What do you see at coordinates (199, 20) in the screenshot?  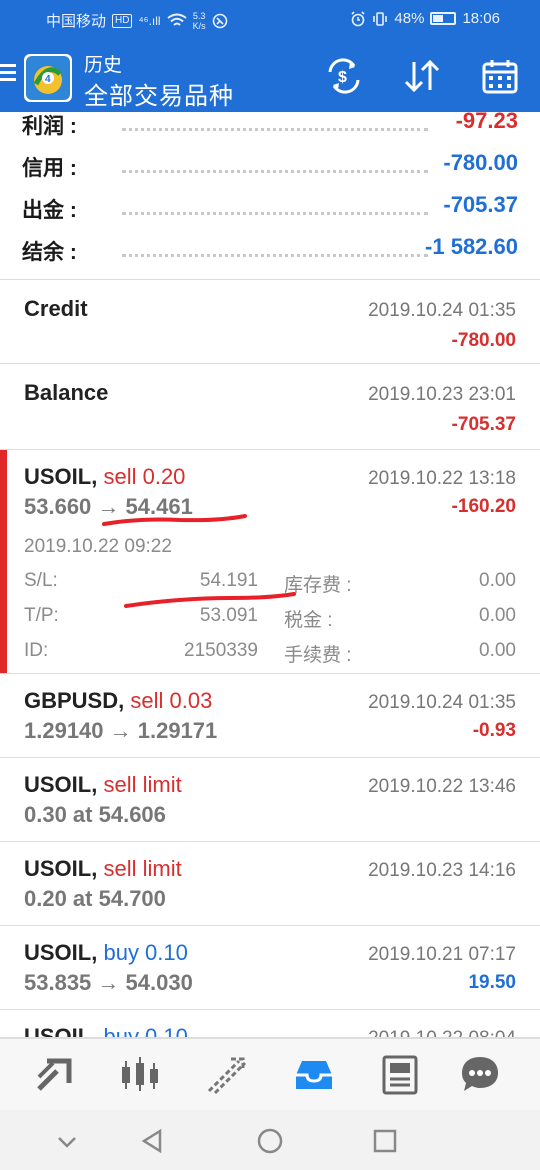 I see `network-speed: 5.3 K/s` at bounding box center [199, 20].